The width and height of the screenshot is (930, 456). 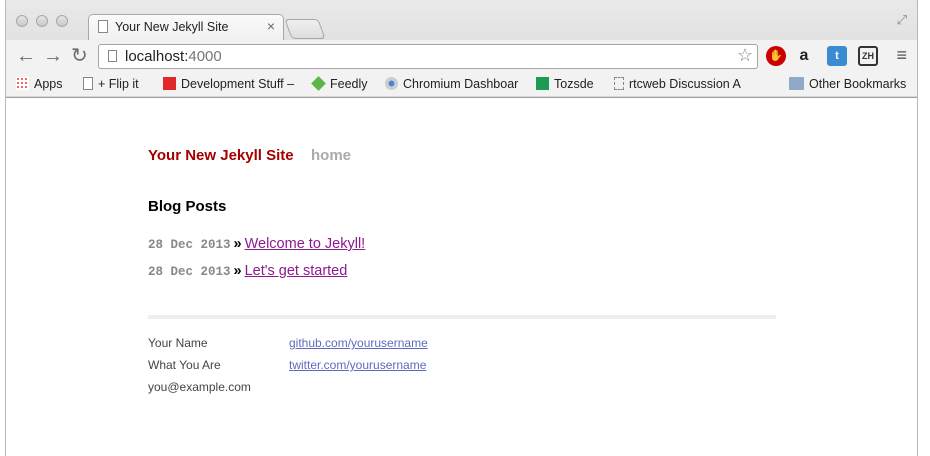 I want to click on footer-name: Your Name, so click(x=178, y=343).